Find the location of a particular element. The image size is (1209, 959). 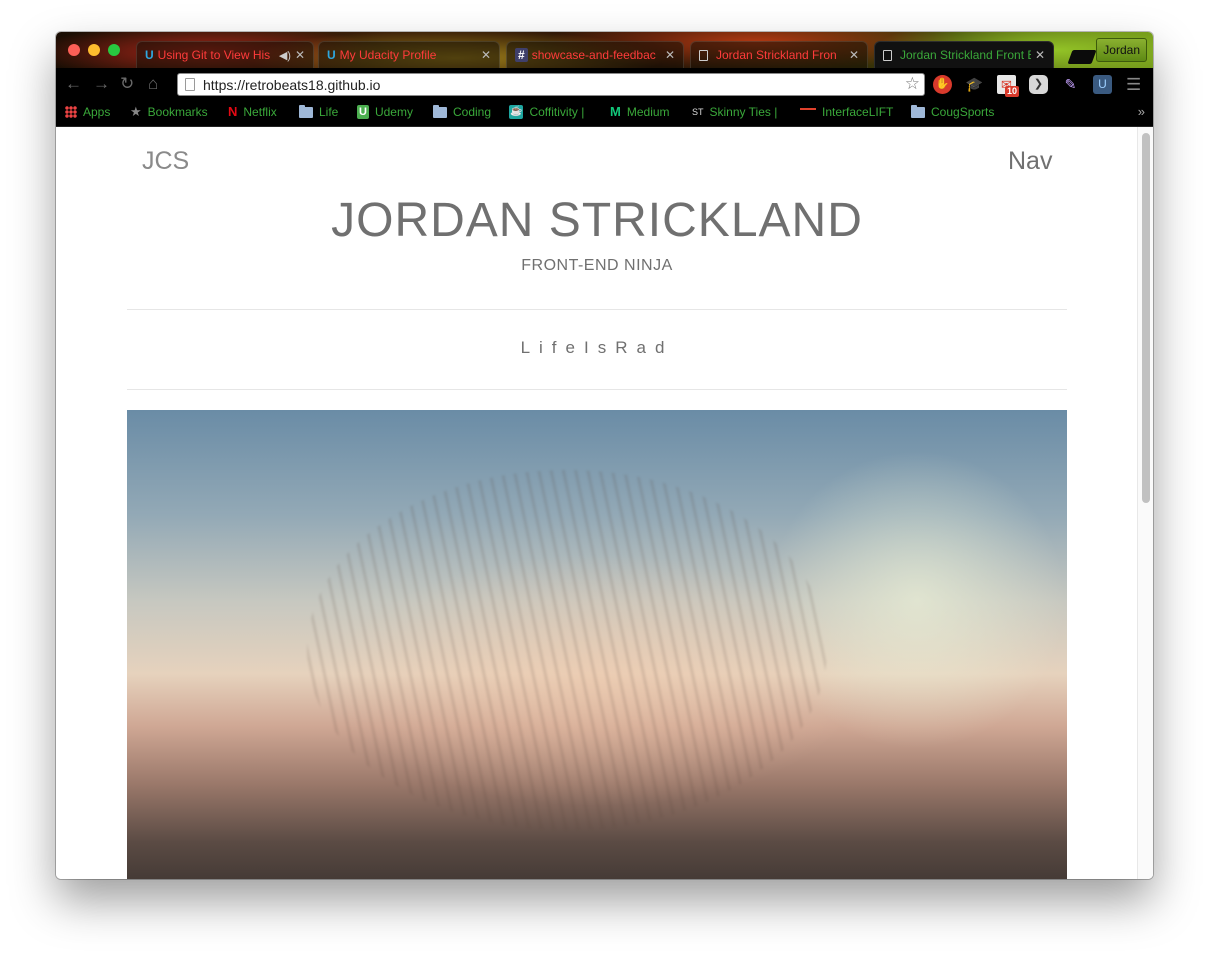

coffitivity-icon: ☕ is located at coordinates (516, 112).